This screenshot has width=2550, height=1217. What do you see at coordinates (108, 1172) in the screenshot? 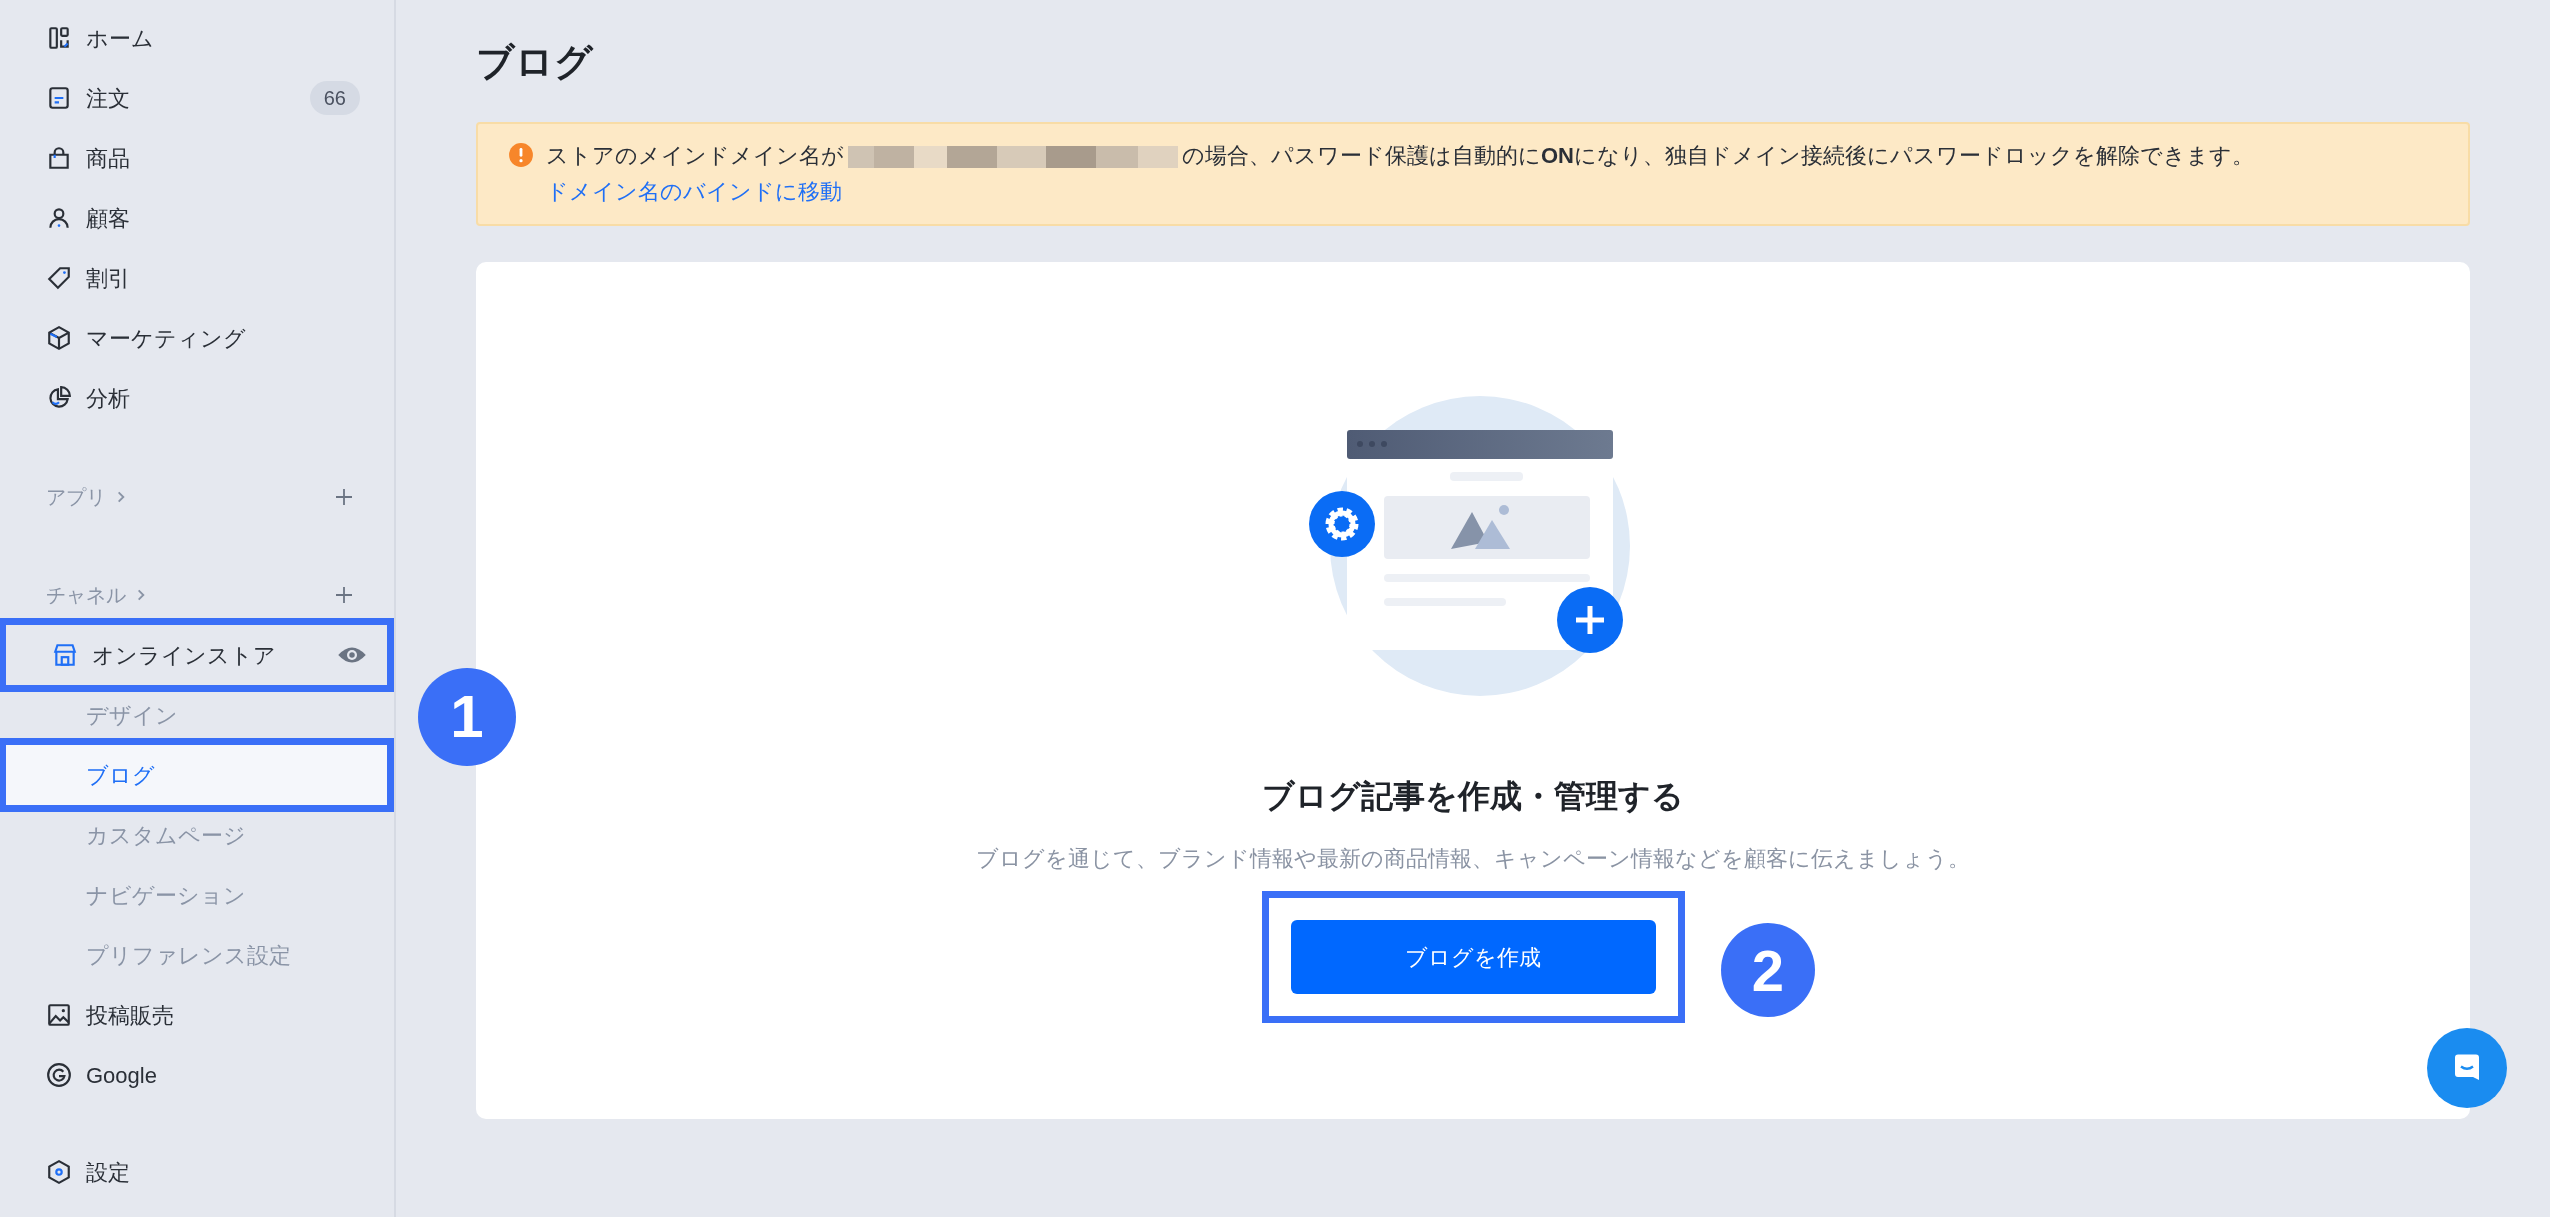
I see `nav-label: 設定` at bounding box center [108, 1172].